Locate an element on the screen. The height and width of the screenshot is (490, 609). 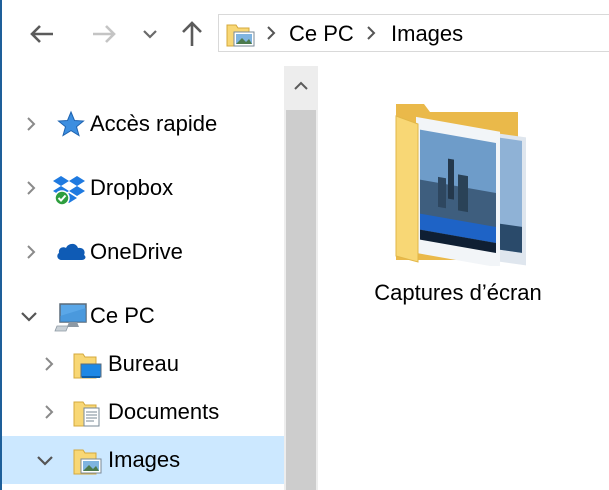
nav-item-onedrive: OneDrive is located at coordinates (143, 252).